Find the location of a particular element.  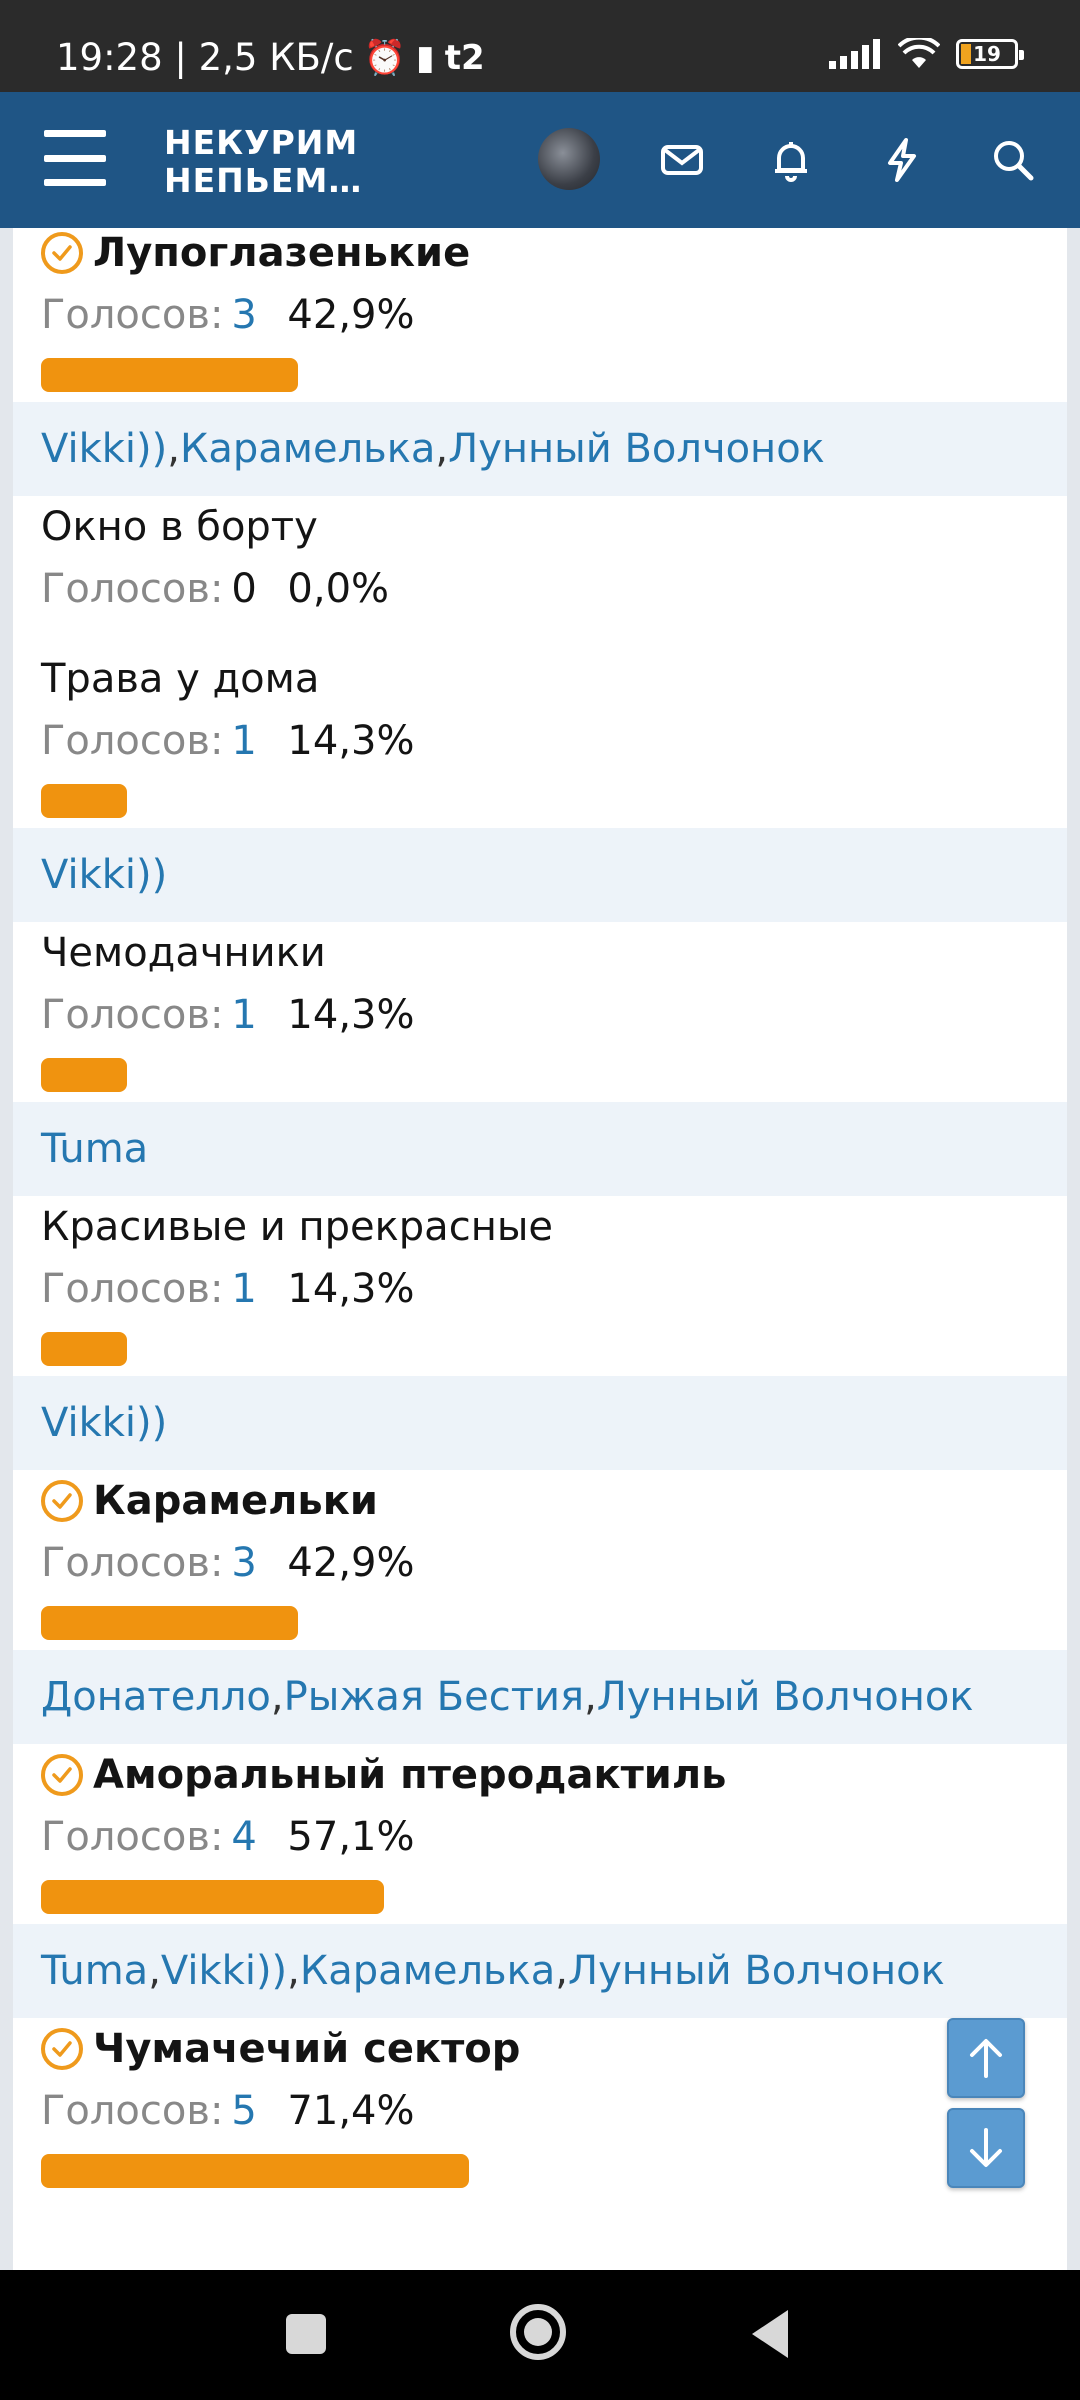

poll-option: Чемодачники Голосов: 1 14,3% is located at coordinates (540, 1012).